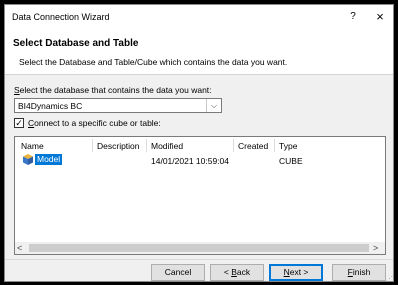 The width and height of the screenshot is (398, 285). I want to click on column-header-modified: Modified, so click(167, 146).